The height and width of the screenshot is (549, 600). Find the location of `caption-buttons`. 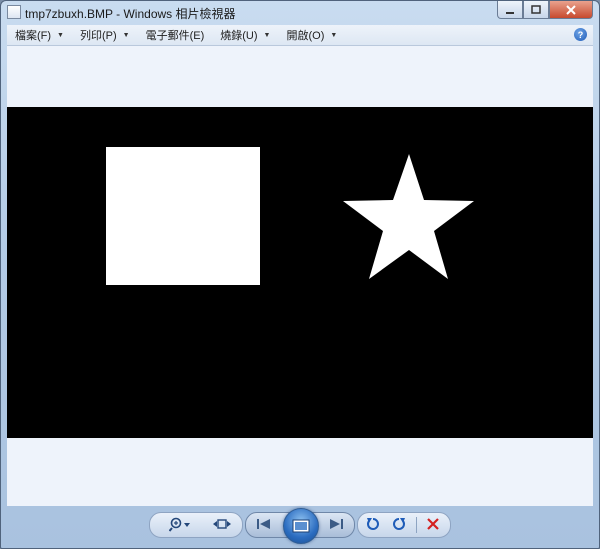

caption-buttons is located at coordinates (545, 11).